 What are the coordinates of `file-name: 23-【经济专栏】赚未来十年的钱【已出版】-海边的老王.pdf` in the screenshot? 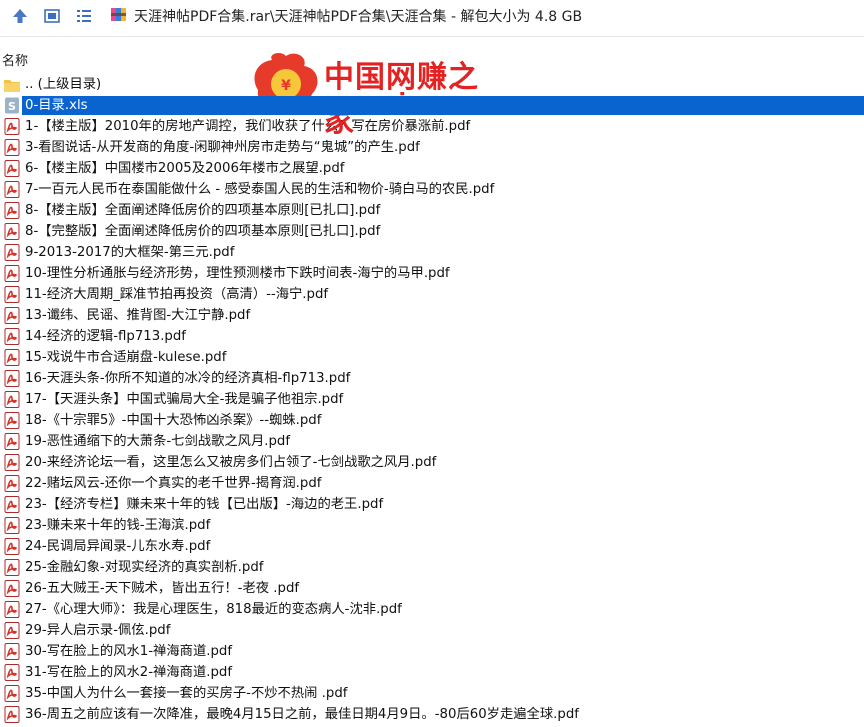 It's located at (204, 504).